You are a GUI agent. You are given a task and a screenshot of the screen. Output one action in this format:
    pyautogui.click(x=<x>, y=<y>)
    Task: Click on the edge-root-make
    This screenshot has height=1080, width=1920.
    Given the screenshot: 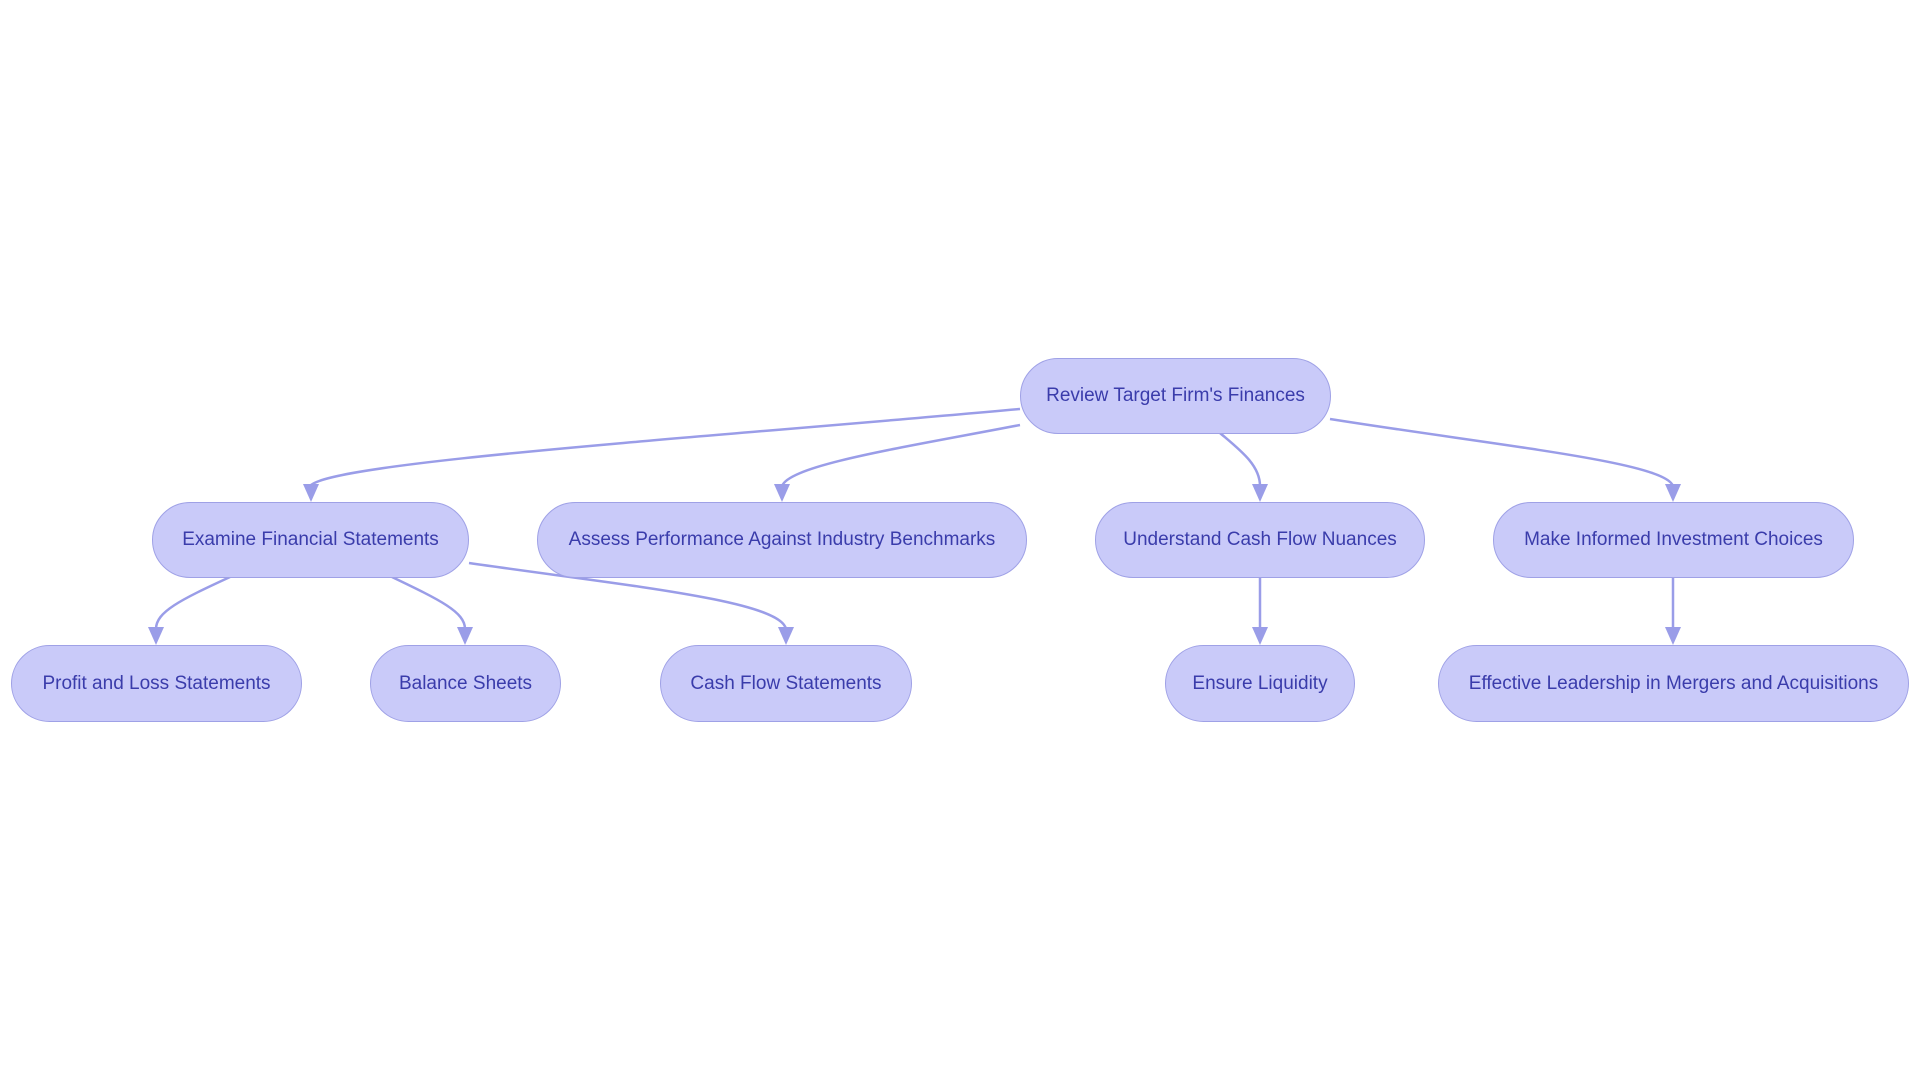 What is the action you would take?
    pyautogui.click(x=1502, y=452)
    